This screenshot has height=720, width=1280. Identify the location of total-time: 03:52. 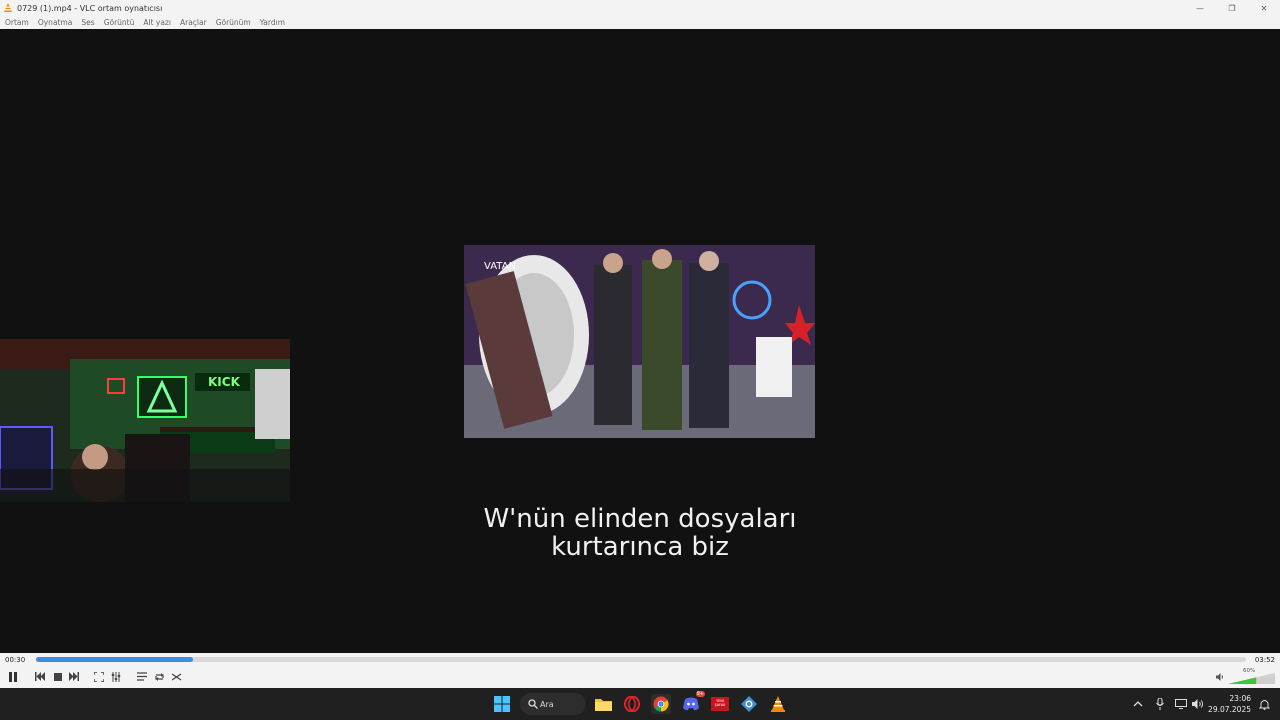
(1264, 660).